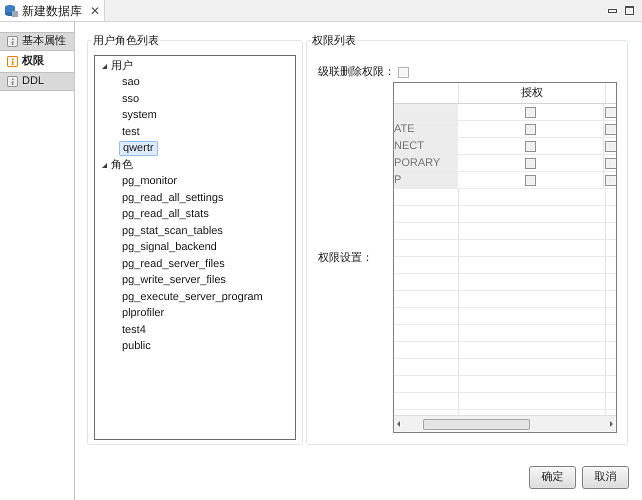 This screenshot has width=642, height=500. Describe the element at coordinates (165, 215) in the screenshot. I see `tree-item: pg_read_all_stats` at that location.